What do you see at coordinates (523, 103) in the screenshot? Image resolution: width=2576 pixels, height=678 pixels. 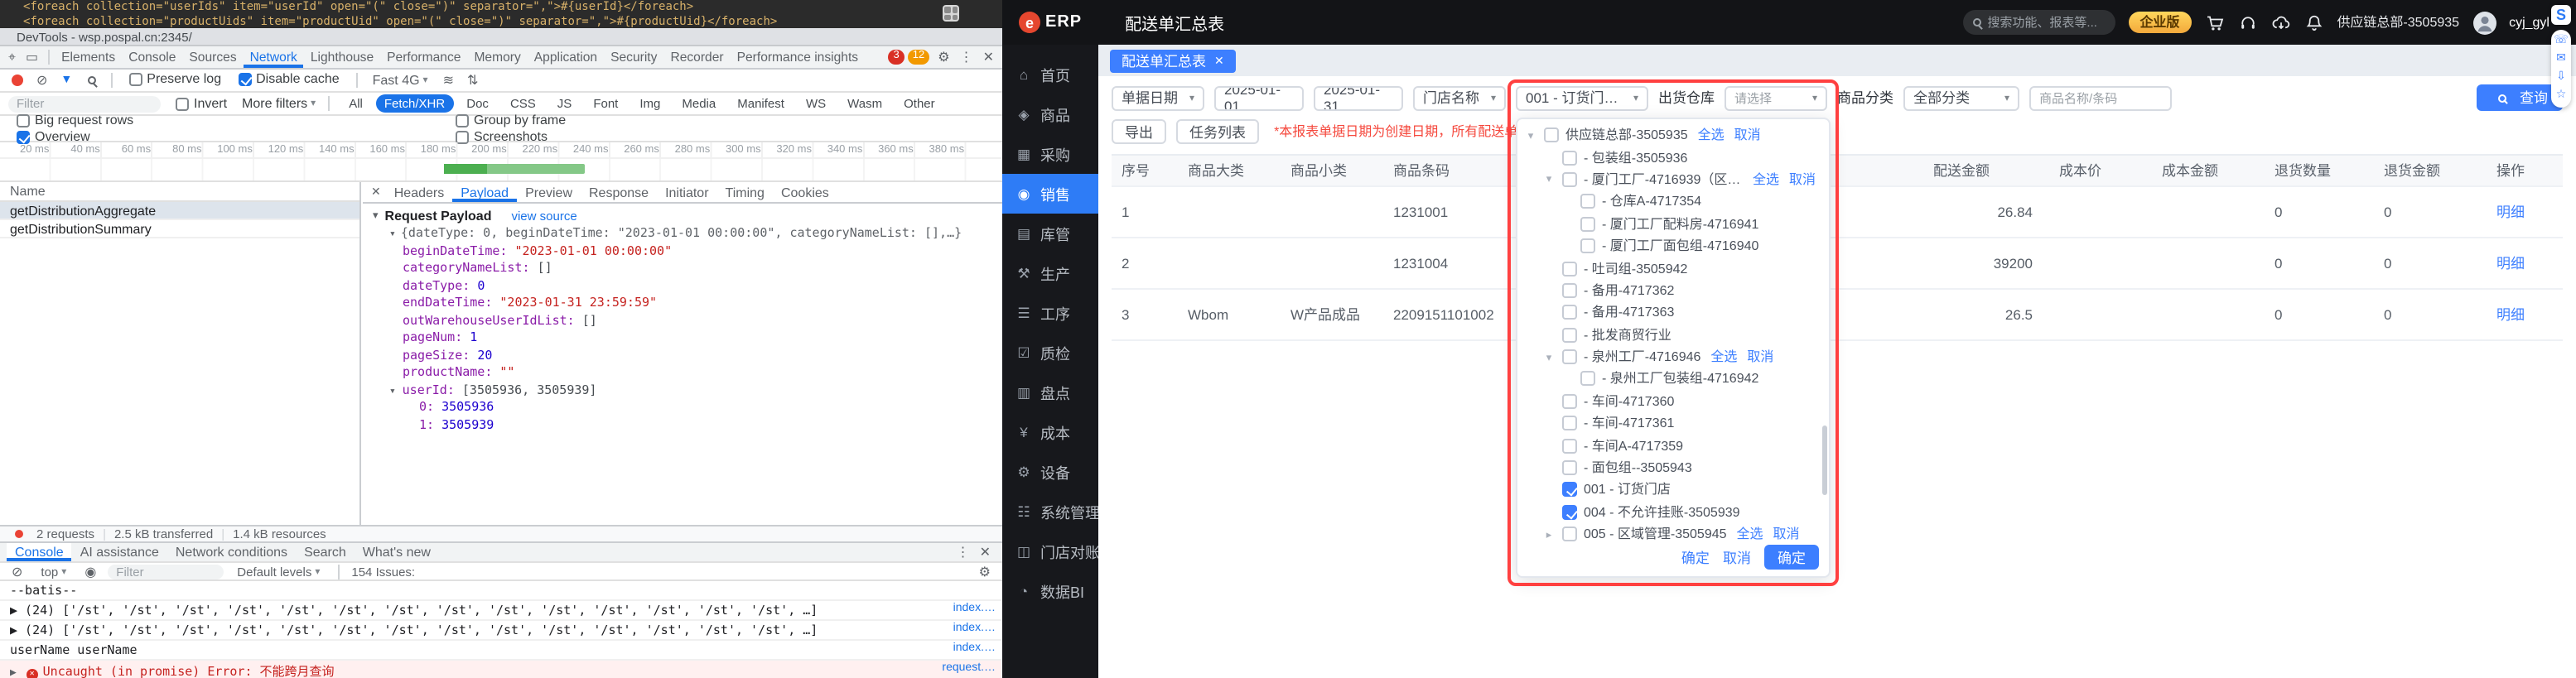 I see `filter-chip-css: CSS` at bounding box center [523, 103].